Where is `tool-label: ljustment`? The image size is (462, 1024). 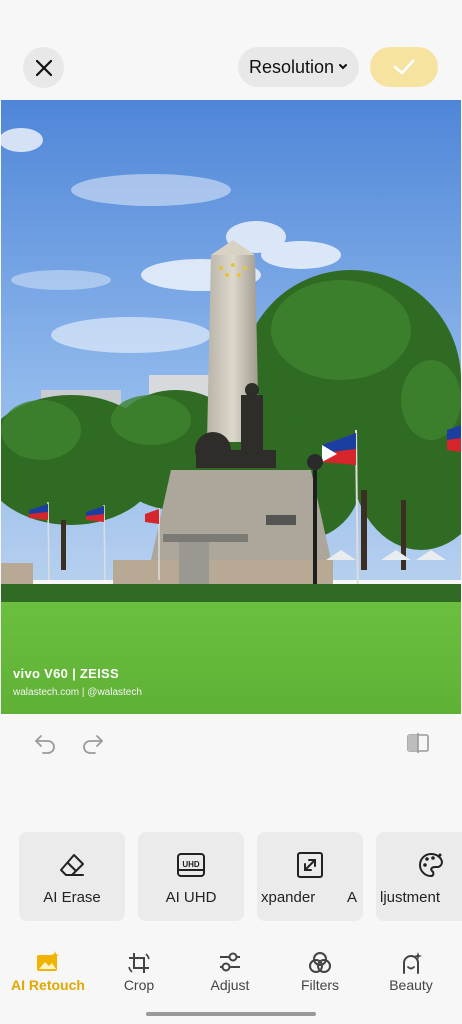 tool-label: ljustment is located at coordinates (410, 897).